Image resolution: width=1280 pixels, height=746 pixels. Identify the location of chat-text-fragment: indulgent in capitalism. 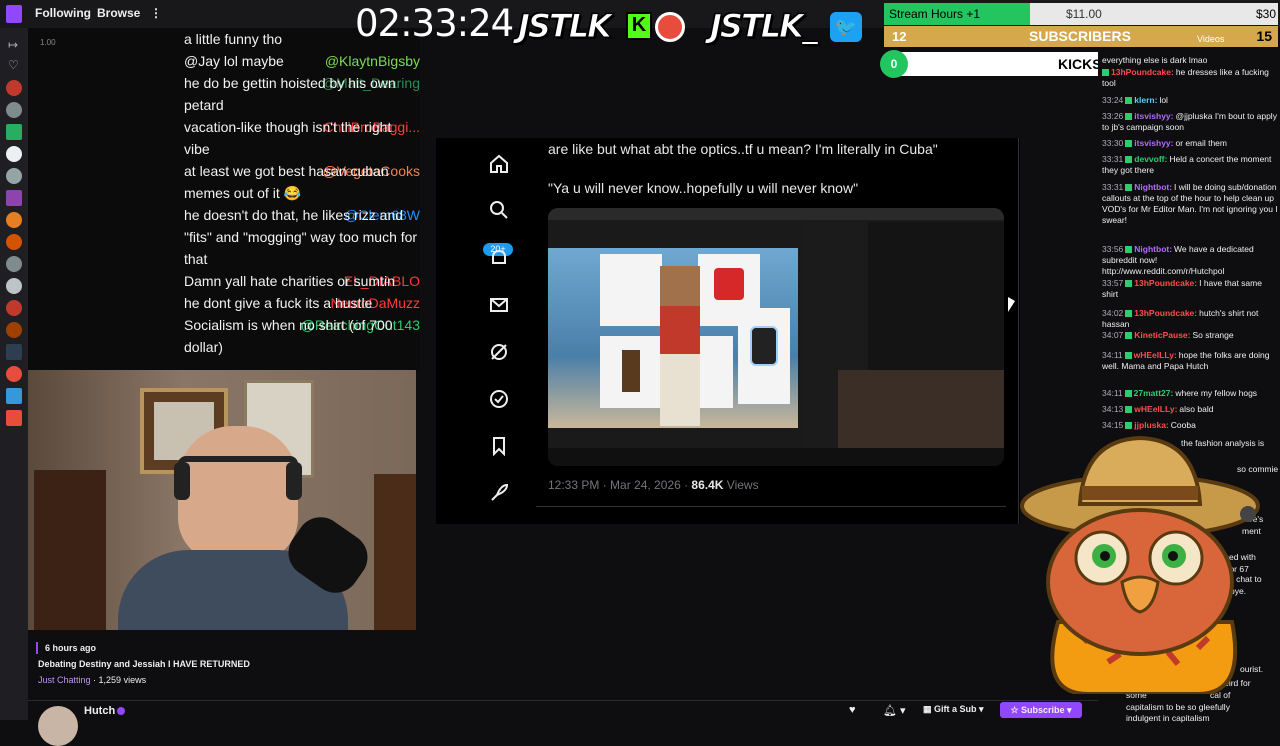
(1168, 718).